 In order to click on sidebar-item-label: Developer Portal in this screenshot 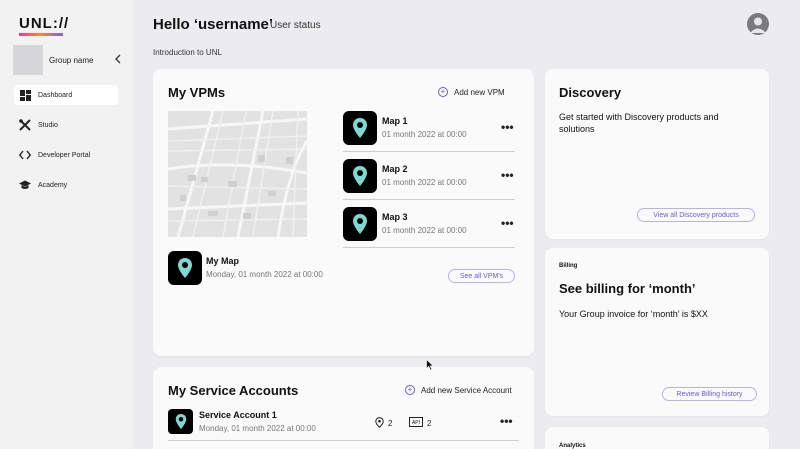, I will do `click(64, 155)`.